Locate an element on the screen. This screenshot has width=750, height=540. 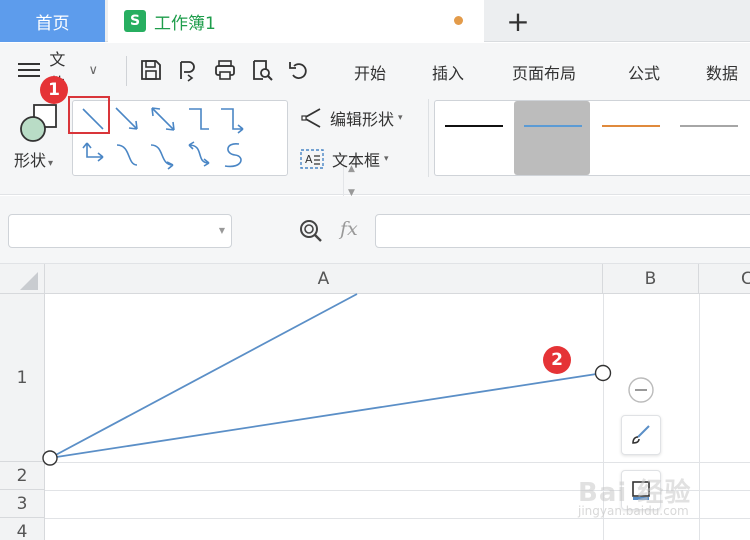
line-end-handle is located at coordinates (603, 373).